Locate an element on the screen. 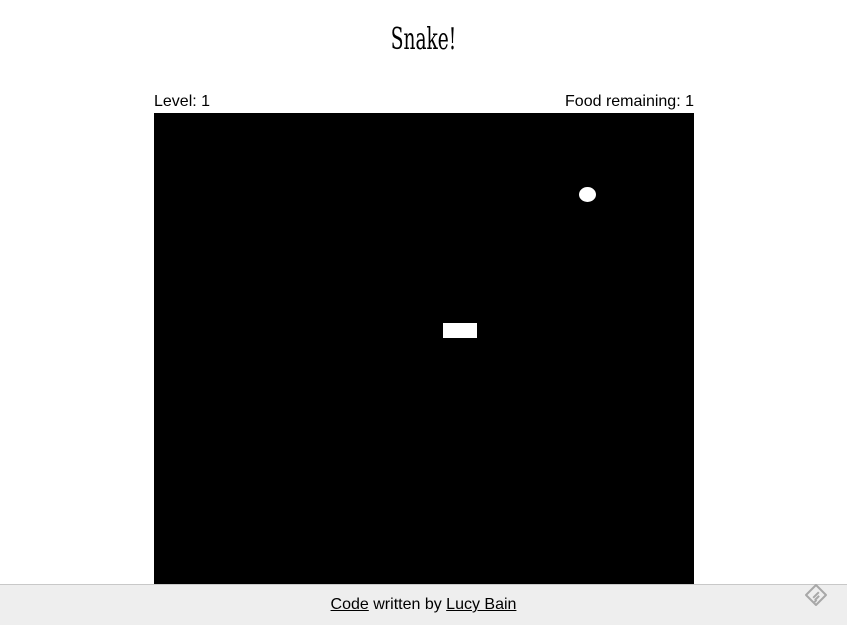 This screenshot has height=625, width=847. page-title: Snake! is located at coordinates (423, 39).